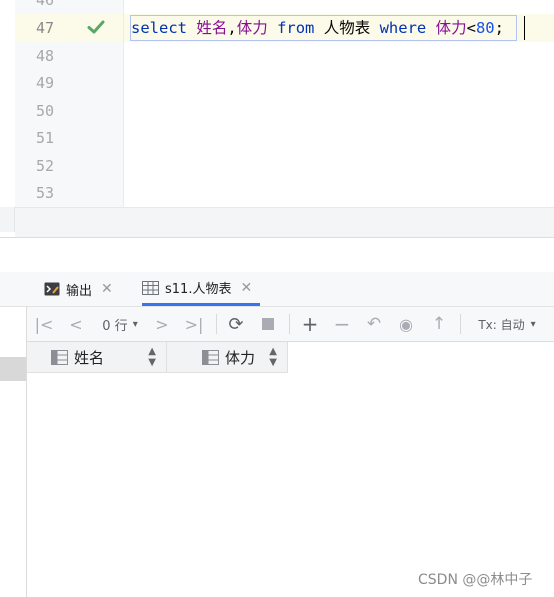 The image size is (554, 597). I want to click on last-page-icon: >|, so click(194, 324).